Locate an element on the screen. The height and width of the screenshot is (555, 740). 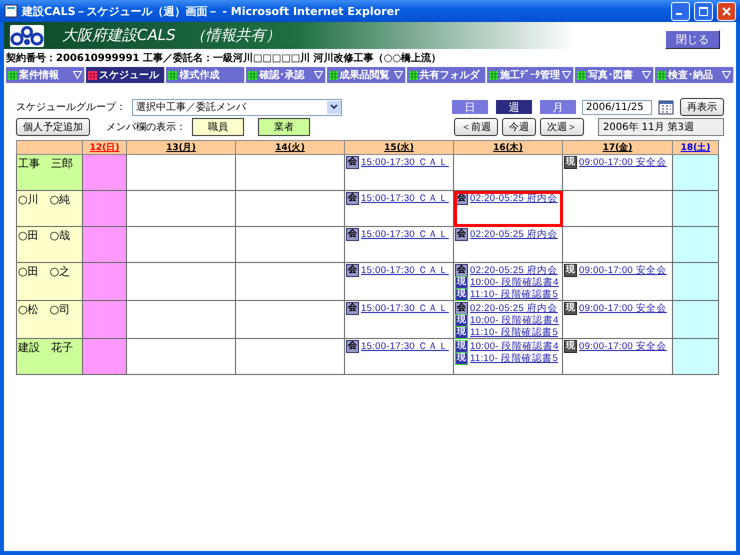
week-nav-button: 次週＞ is located at coordinates (562, 127).